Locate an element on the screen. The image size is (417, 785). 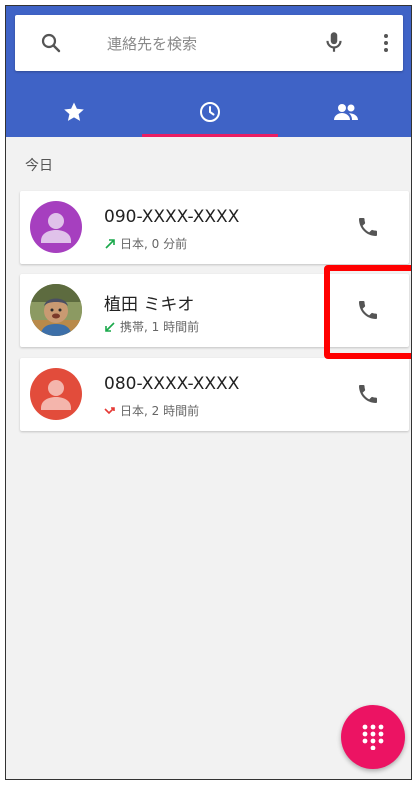
tab-bar is located at coordinates (208, 111).